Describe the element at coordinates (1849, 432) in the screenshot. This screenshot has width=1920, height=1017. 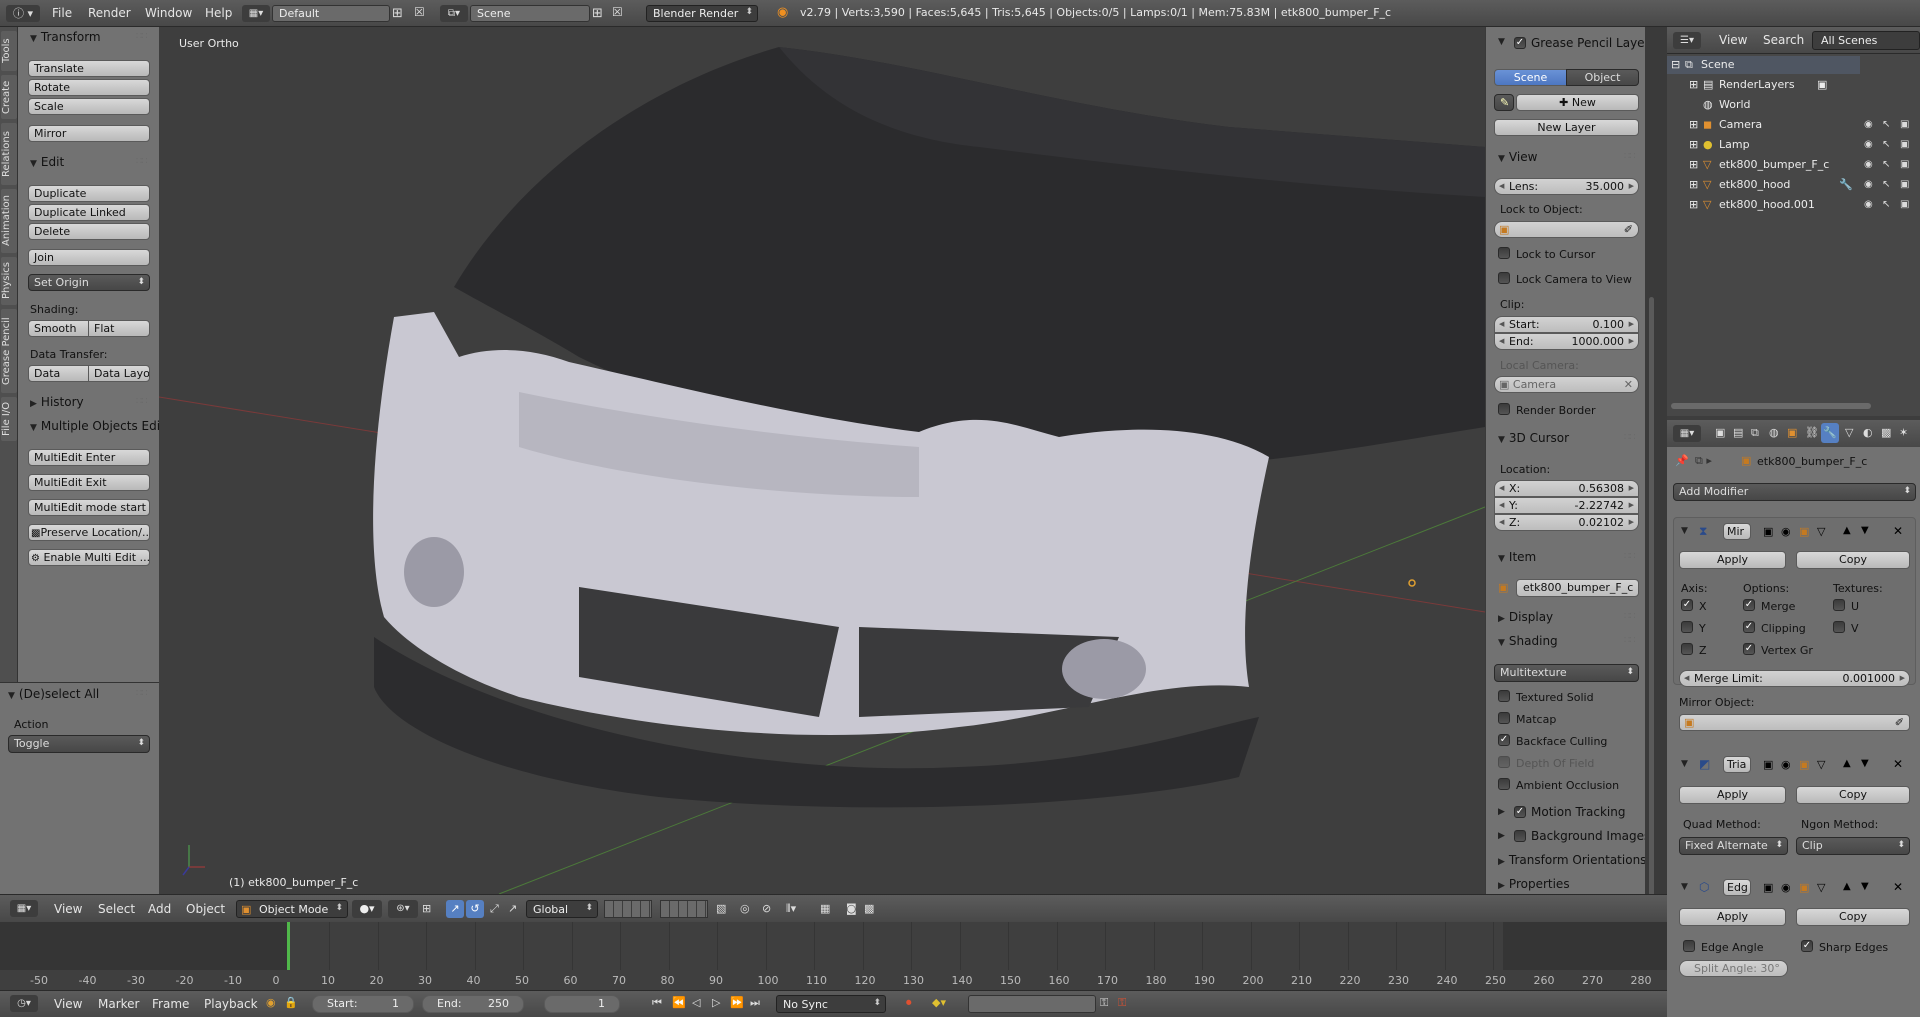
I see `data-tab-icon: ▽` at that location.